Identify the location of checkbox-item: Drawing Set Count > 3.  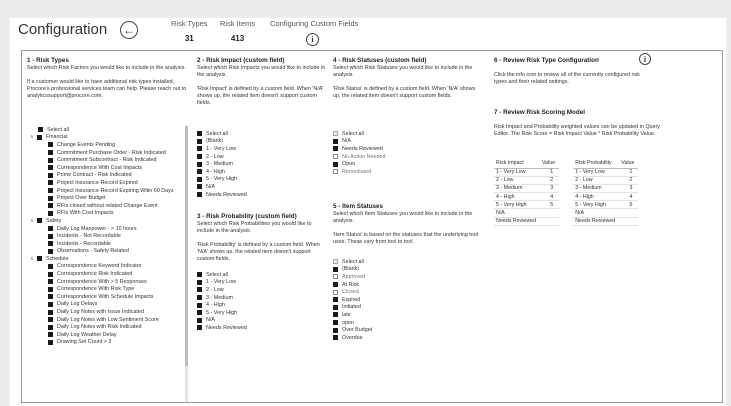
(108, 343).